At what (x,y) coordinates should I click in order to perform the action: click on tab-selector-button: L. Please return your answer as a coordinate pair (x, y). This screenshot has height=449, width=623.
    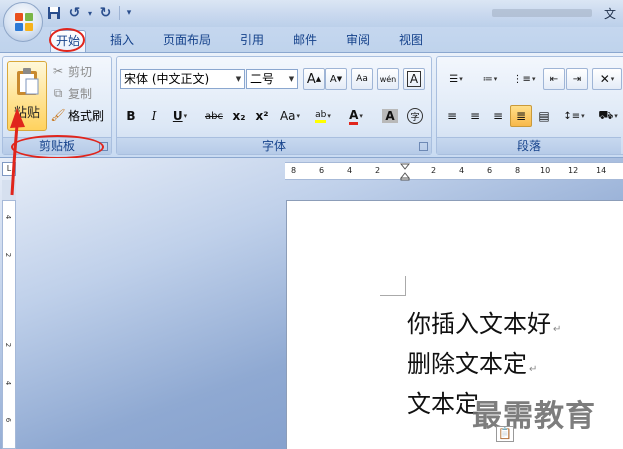
    Looking at the image, I should click on (9, 169).